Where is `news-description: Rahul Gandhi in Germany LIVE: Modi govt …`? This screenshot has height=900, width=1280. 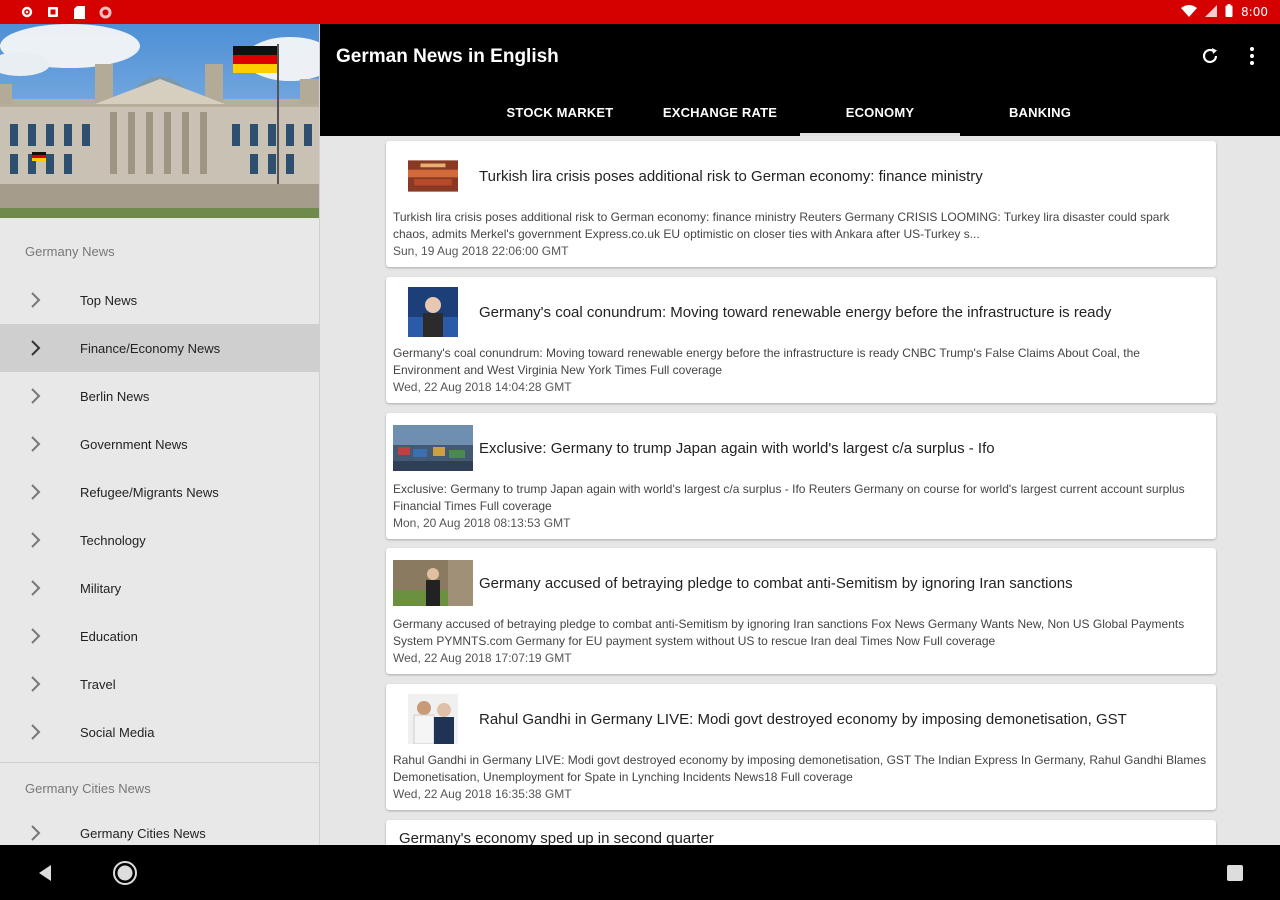
news-description: Rahul Gandhi in Germany LIVE: Modi govt … is located at coordinates (800, 768).